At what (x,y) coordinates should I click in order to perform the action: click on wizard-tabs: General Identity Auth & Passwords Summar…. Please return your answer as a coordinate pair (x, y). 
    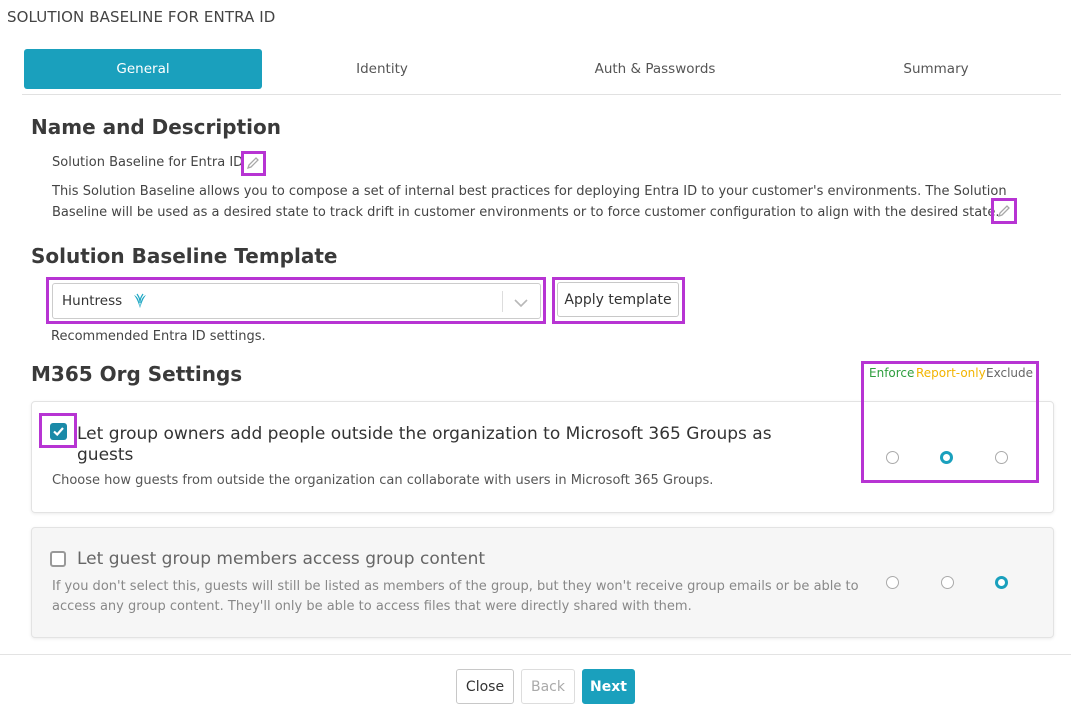
    Looking at the image, I should click on (541, 72).